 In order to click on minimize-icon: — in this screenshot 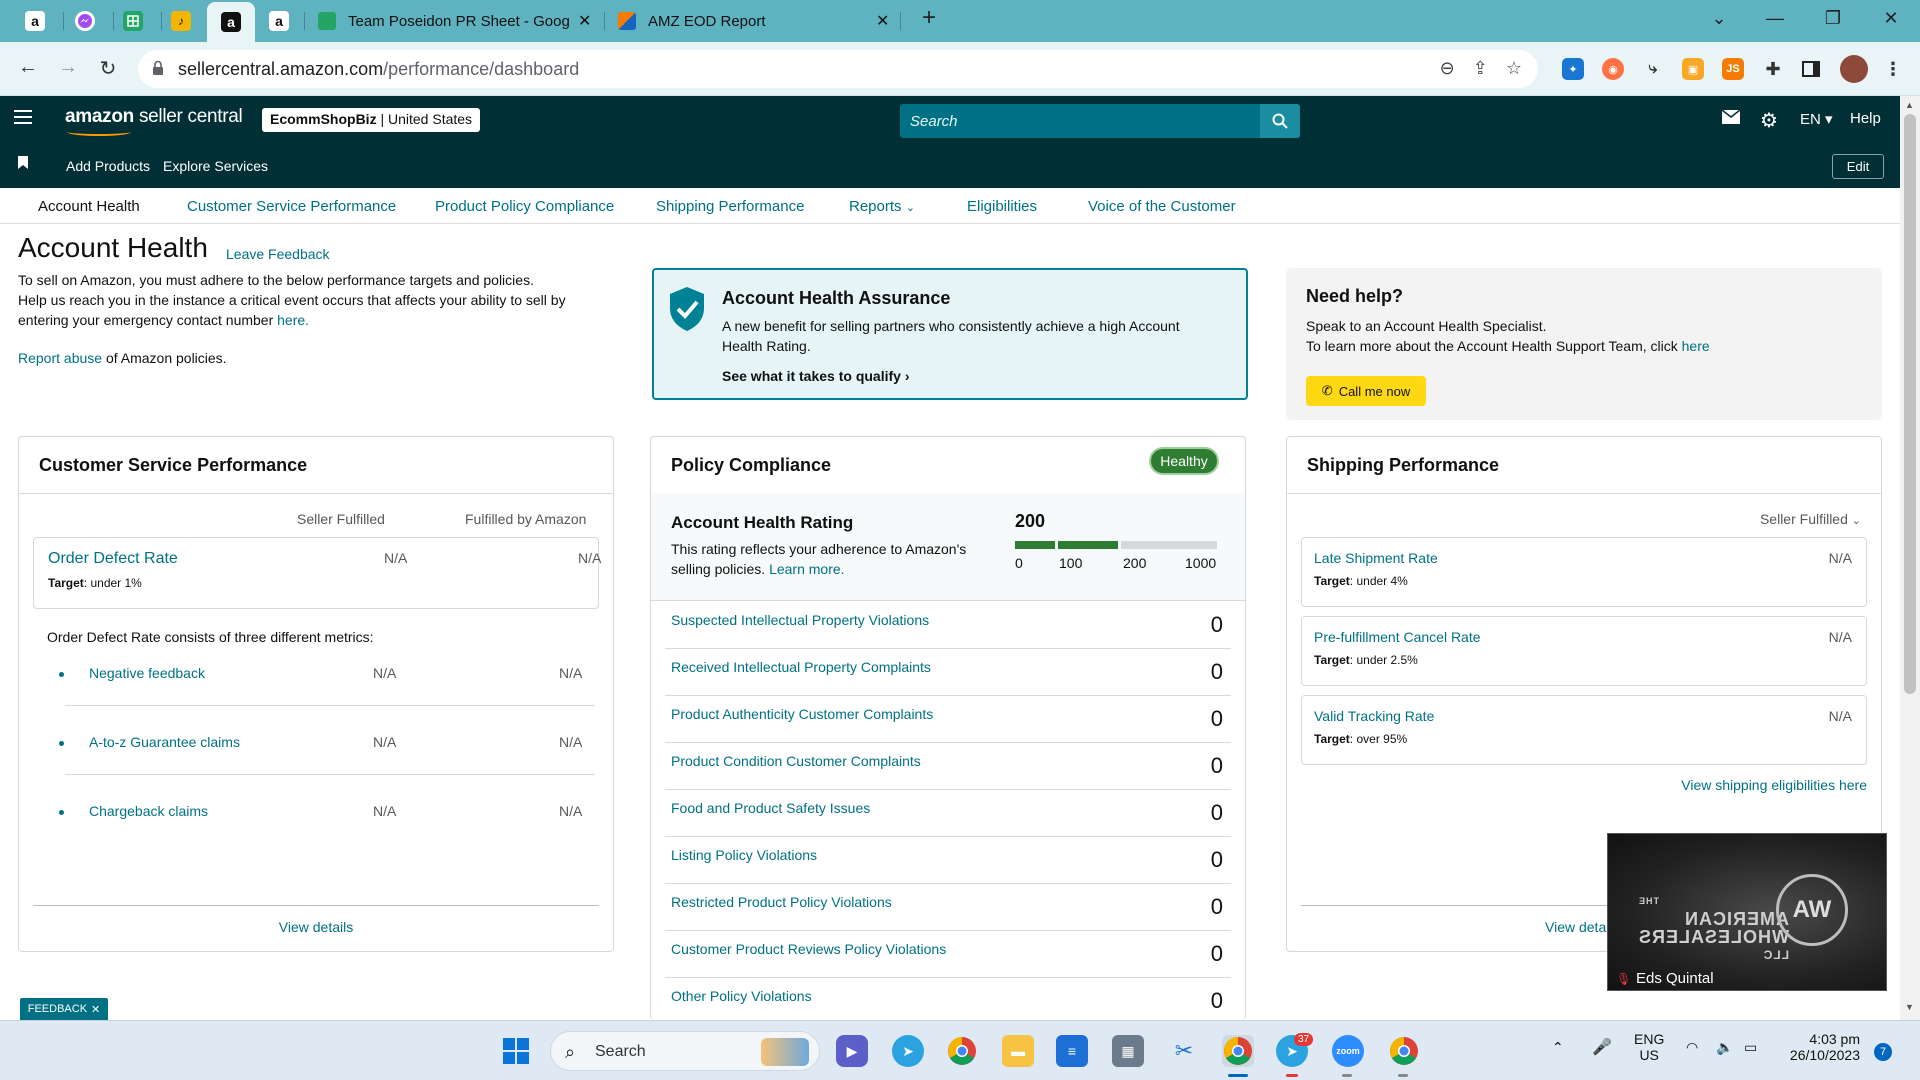, I will do `click(1775, 18)`.